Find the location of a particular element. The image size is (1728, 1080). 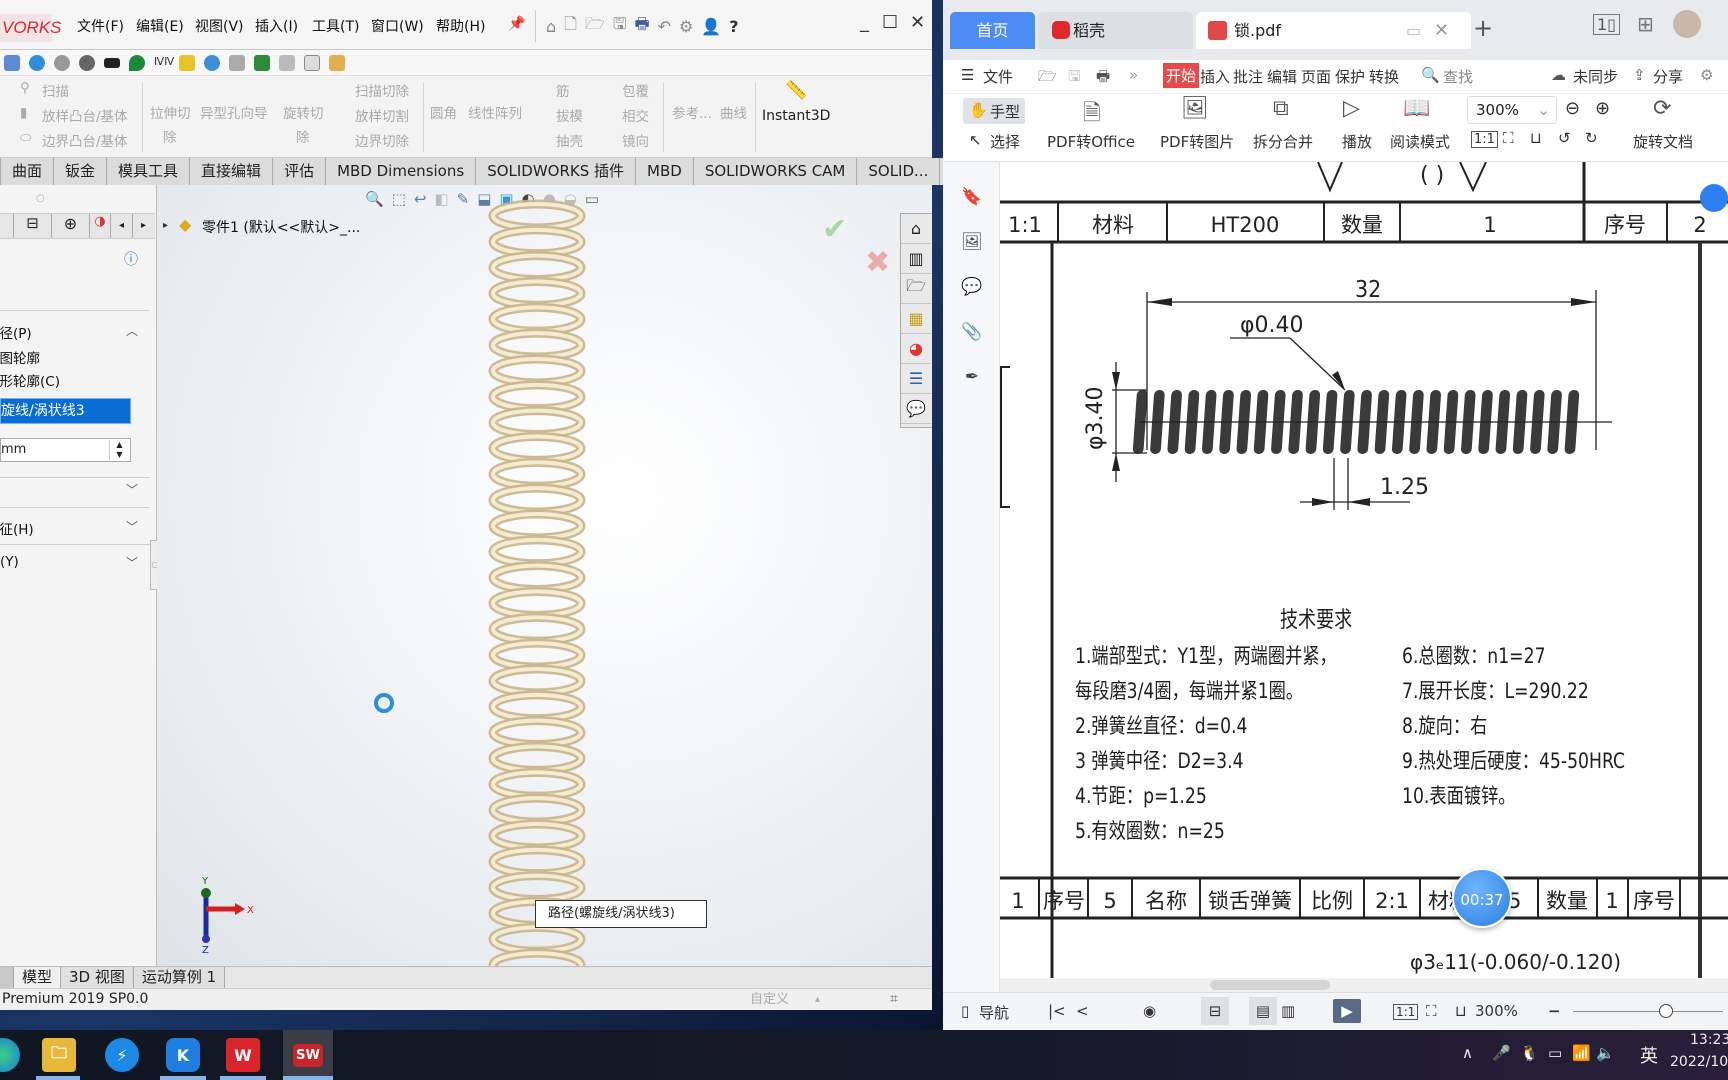

select-tool-button: 选择 is located at coordinates (1005, 141).